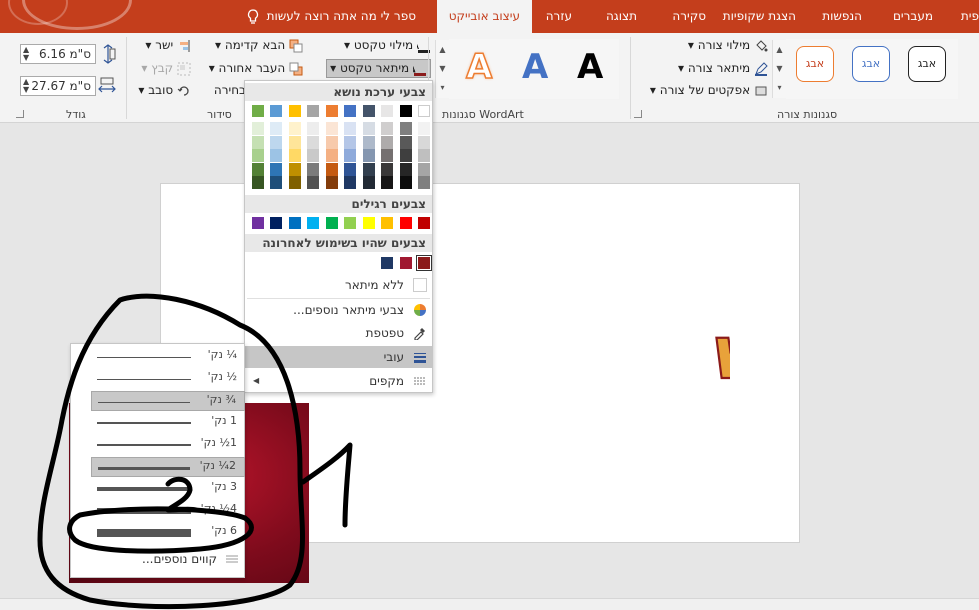 The height and width of the screenshot is (610, 979). Describe the element at coordinates (728, 45) in the screenshot. I see `shape-fill-button: מילוי צורה ▾` at that location.